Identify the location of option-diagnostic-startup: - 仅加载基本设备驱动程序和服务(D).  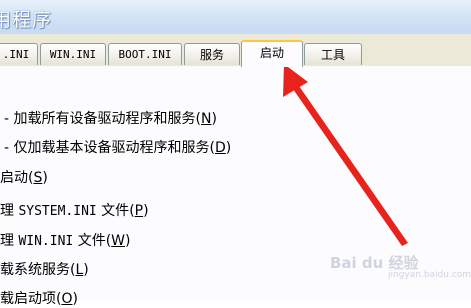
(117, 147).